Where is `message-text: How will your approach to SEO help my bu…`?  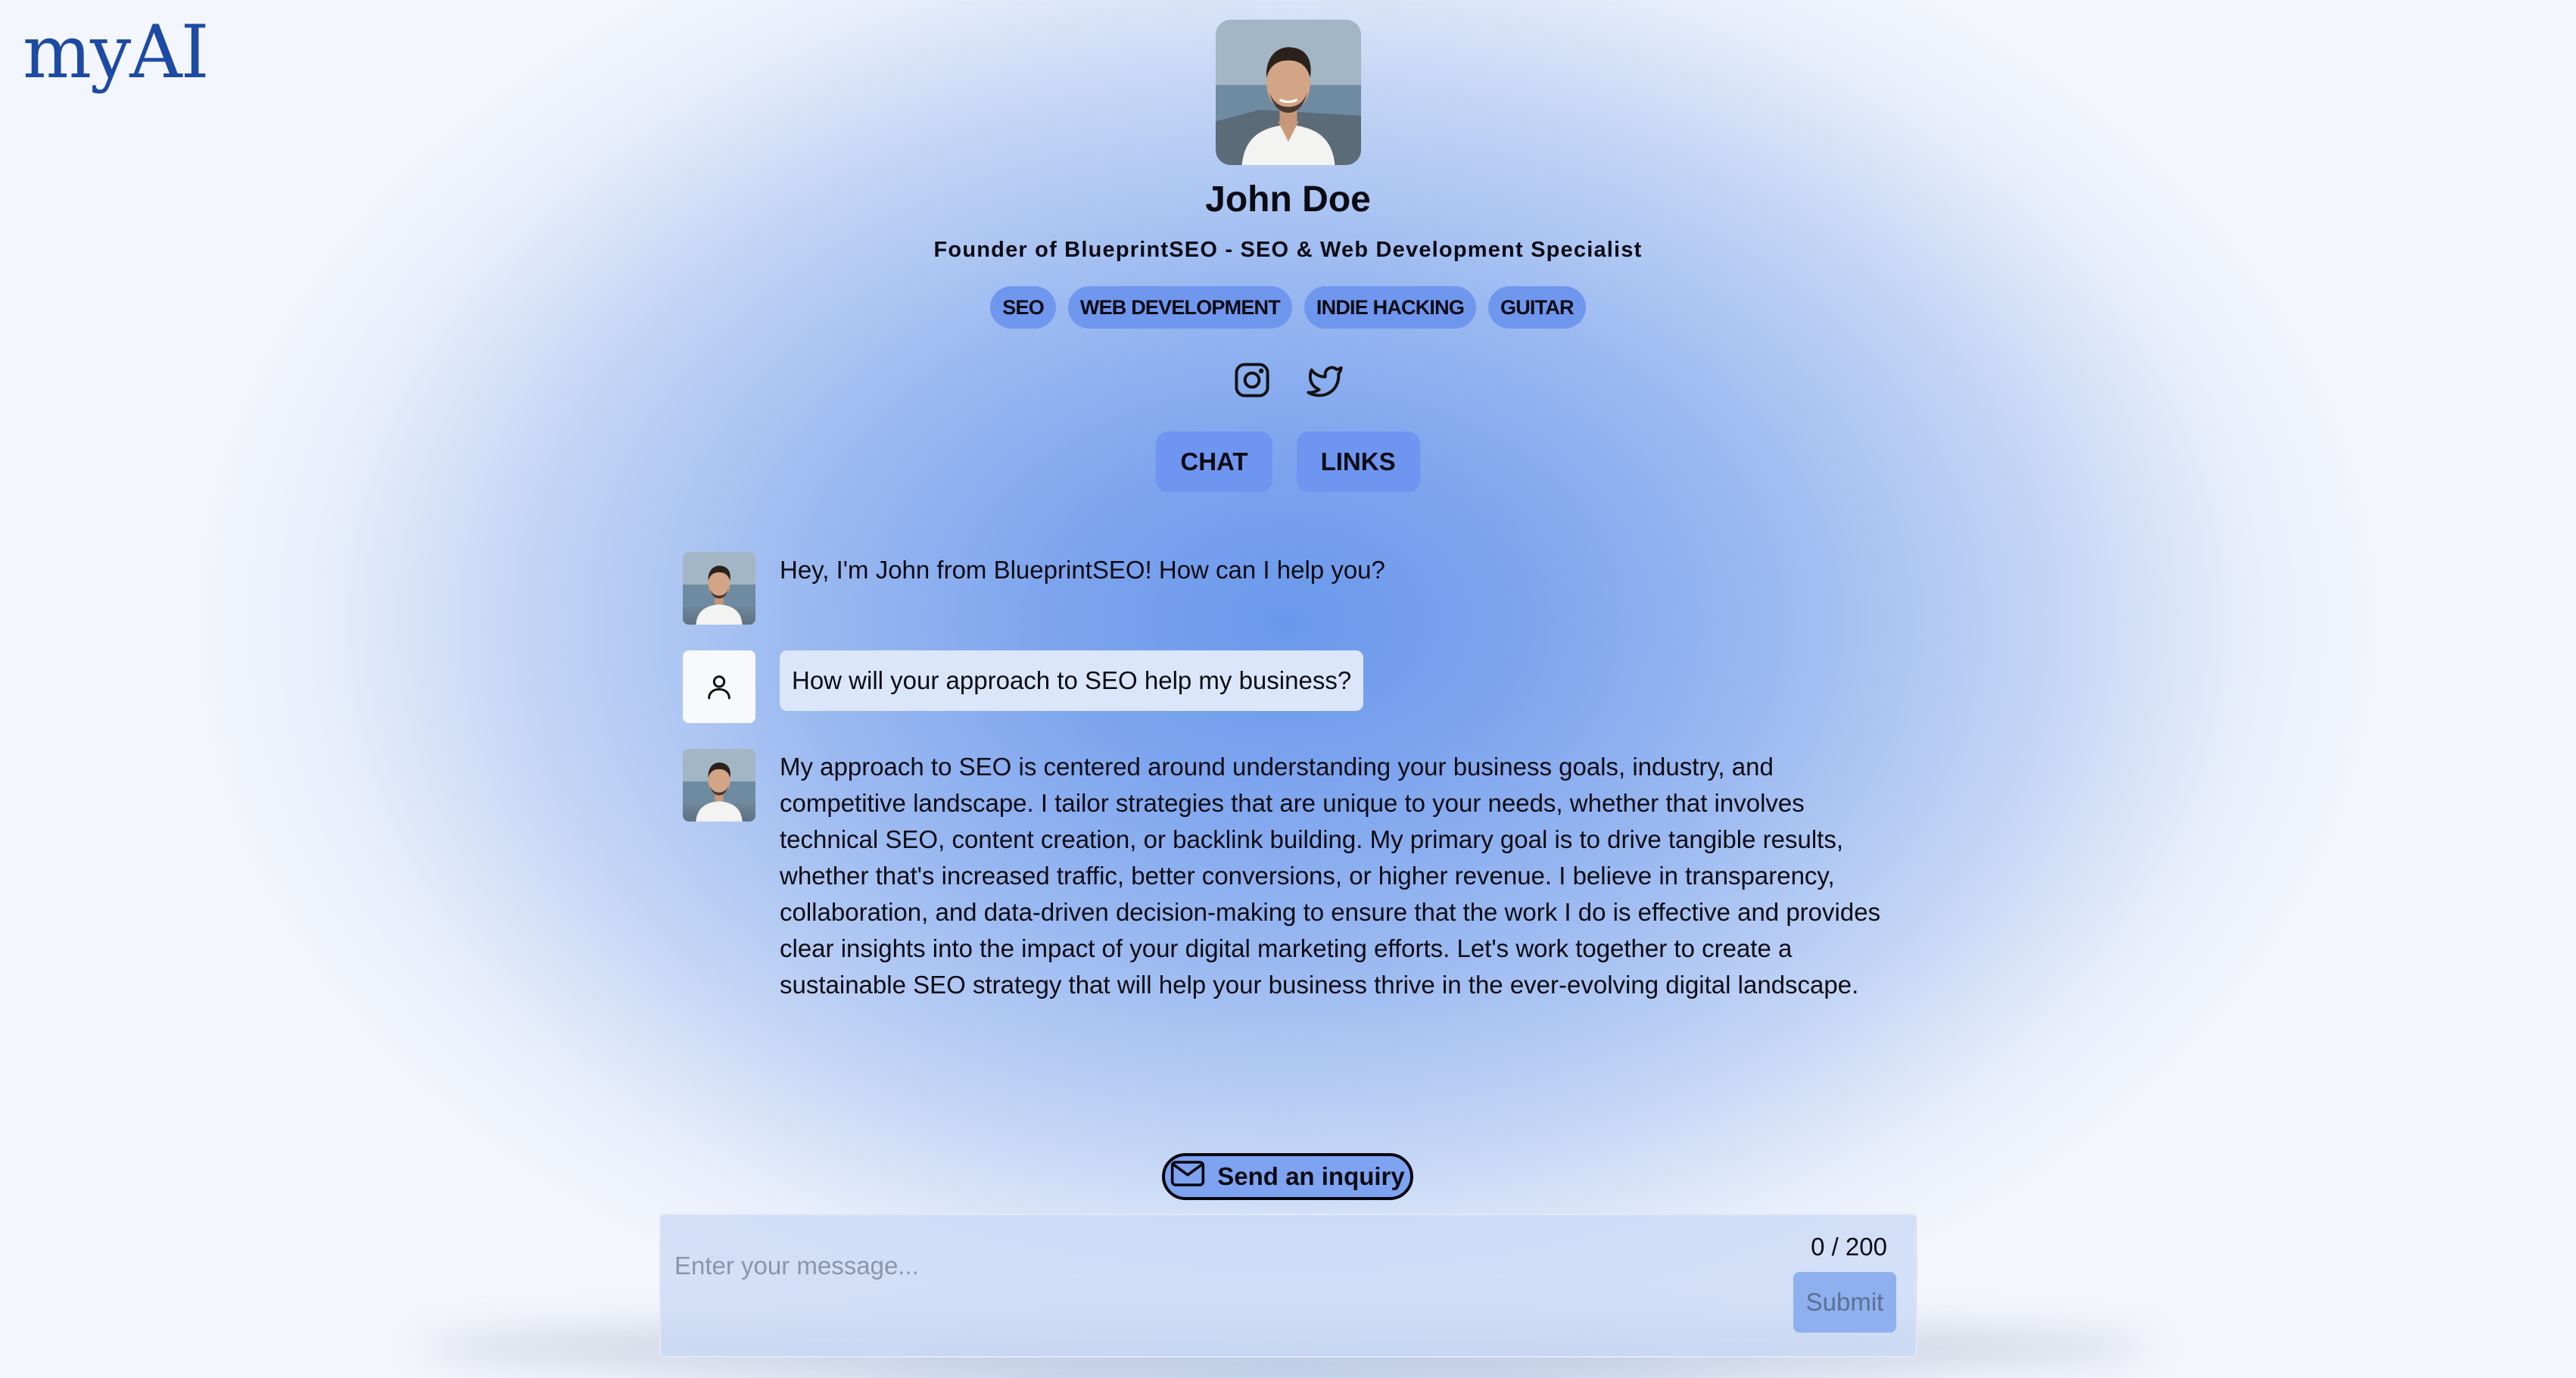
message-text: How will your approach to SEO help my bu… is located at coordinates (1072, 680).